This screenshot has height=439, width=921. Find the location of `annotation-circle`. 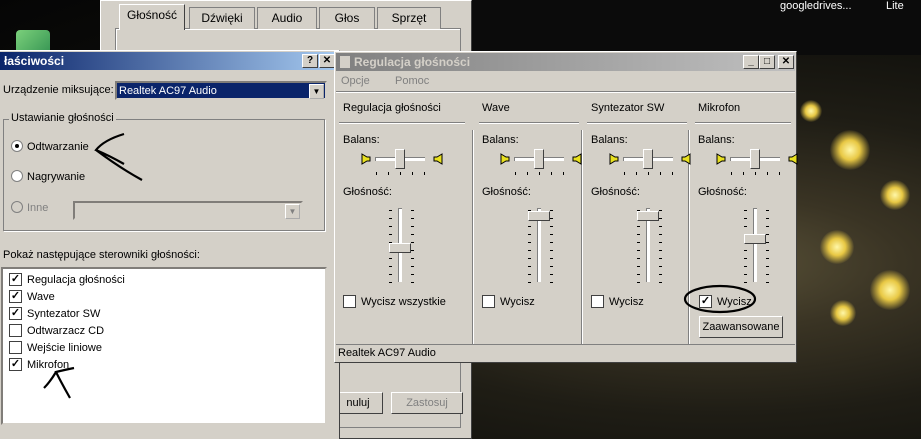

annotation-circle is located at coordinates (720, 299).